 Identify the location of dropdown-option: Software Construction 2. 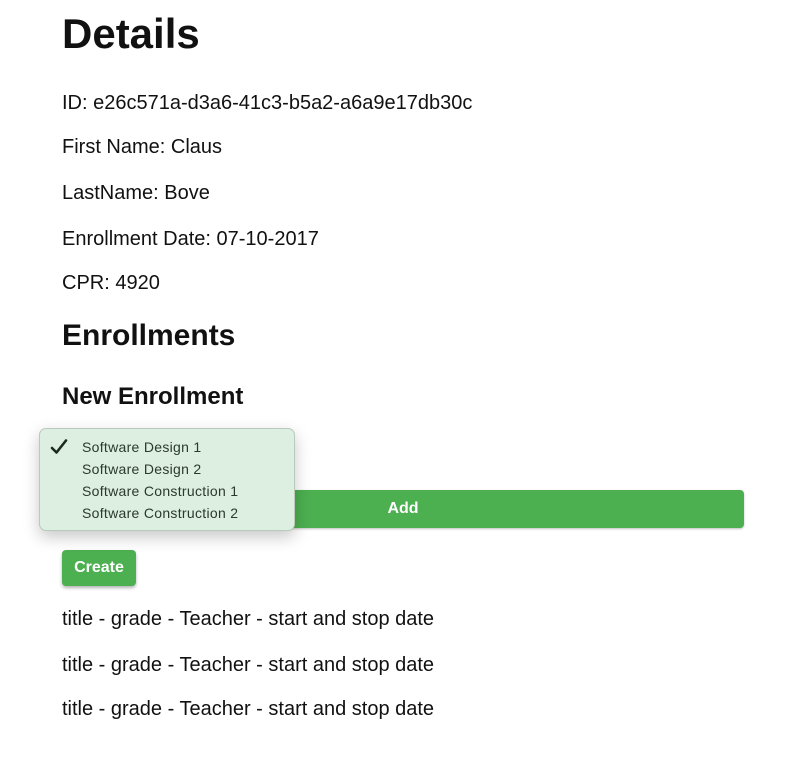
(160, 513).